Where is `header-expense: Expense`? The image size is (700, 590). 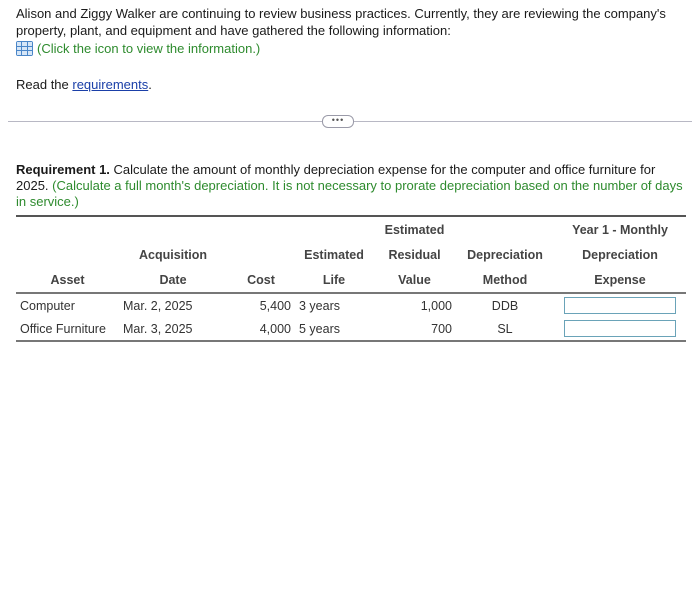 header-expense: Expense is located at coordinates (620, 280).